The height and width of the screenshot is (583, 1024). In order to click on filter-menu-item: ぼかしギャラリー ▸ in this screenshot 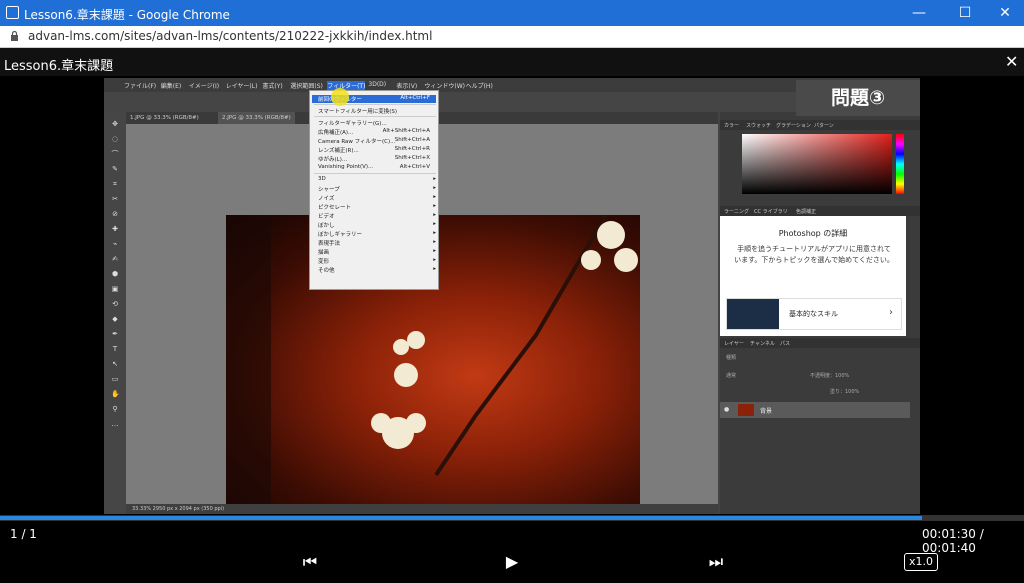, I will do `click(377, 234)`.